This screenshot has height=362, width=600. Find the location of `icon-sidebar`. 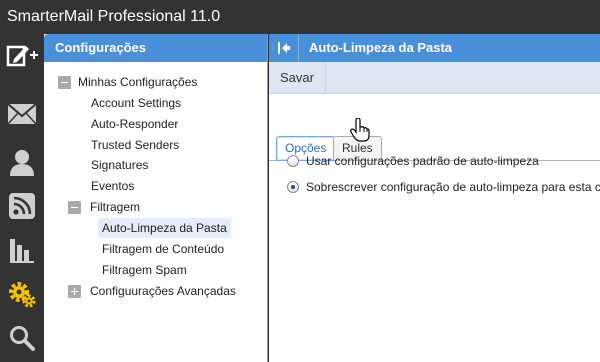

icon-sidebar is located at coordinates (22, 198).